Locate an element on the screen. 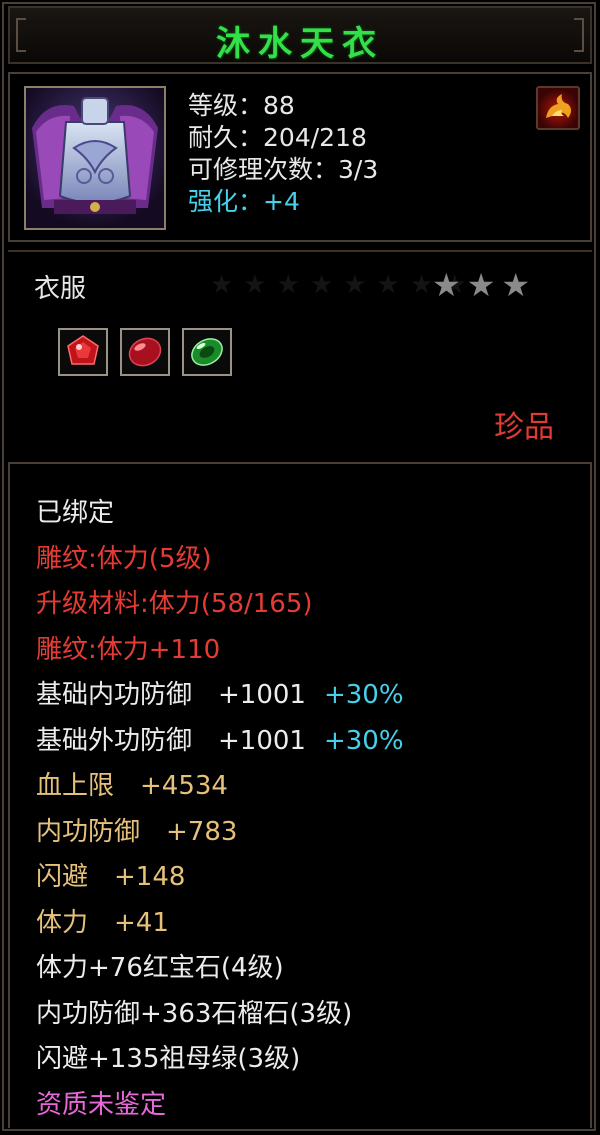 The image size is (600, 1135). stat-repair-count-value: 3/3 is located at coordinates (358, 169).